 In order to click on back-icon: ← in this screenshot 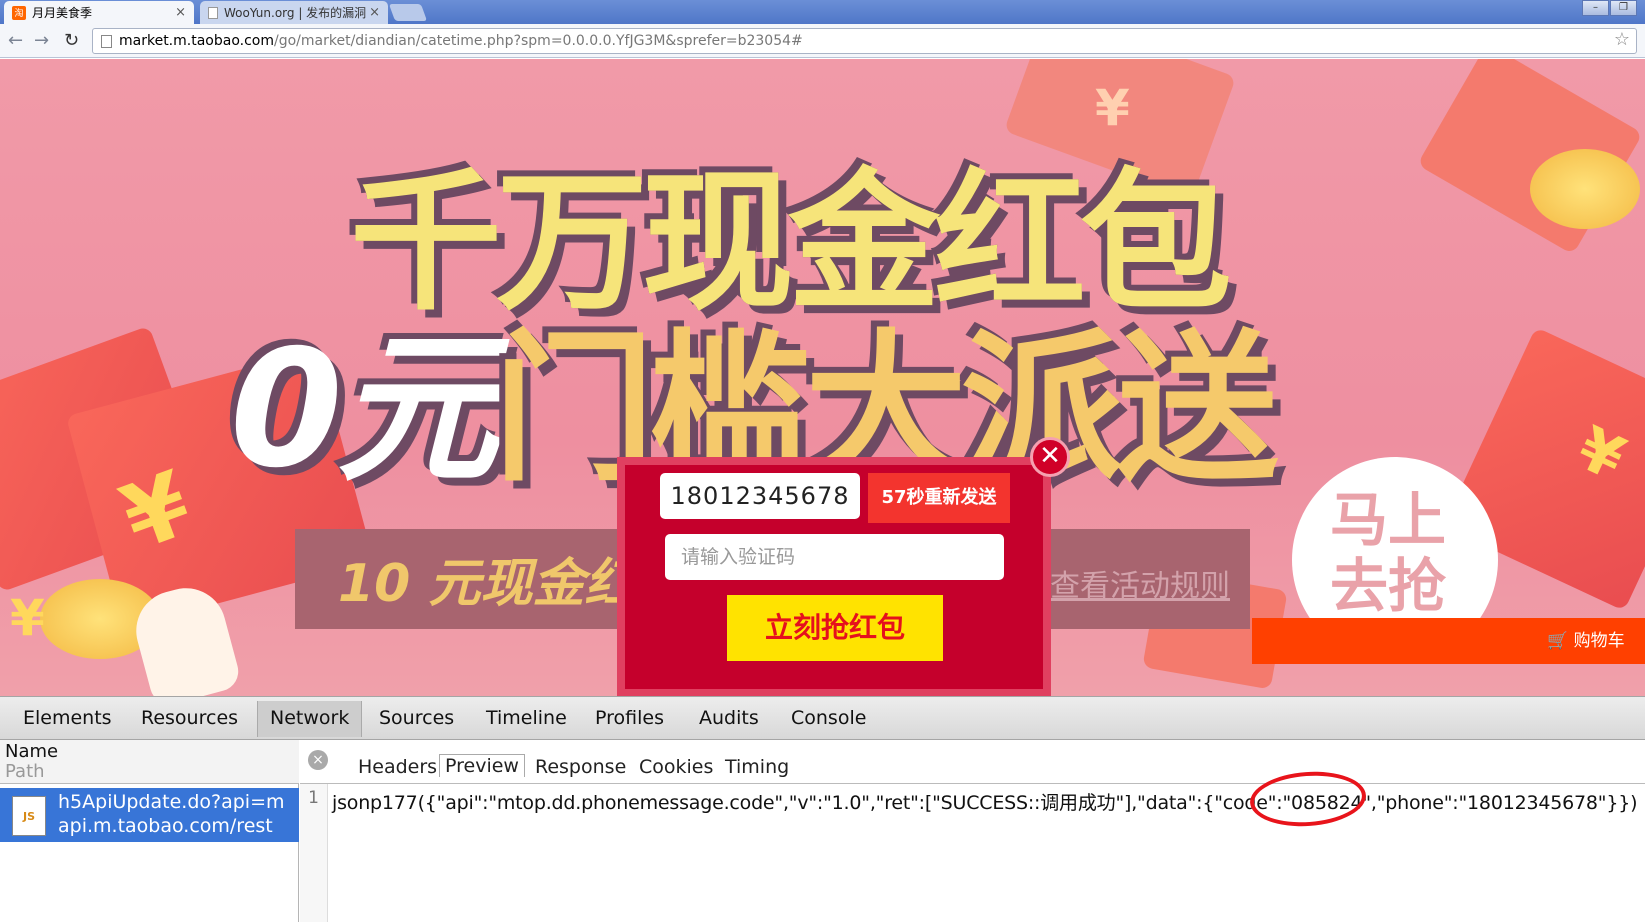, I will do `click(15, 40)`.